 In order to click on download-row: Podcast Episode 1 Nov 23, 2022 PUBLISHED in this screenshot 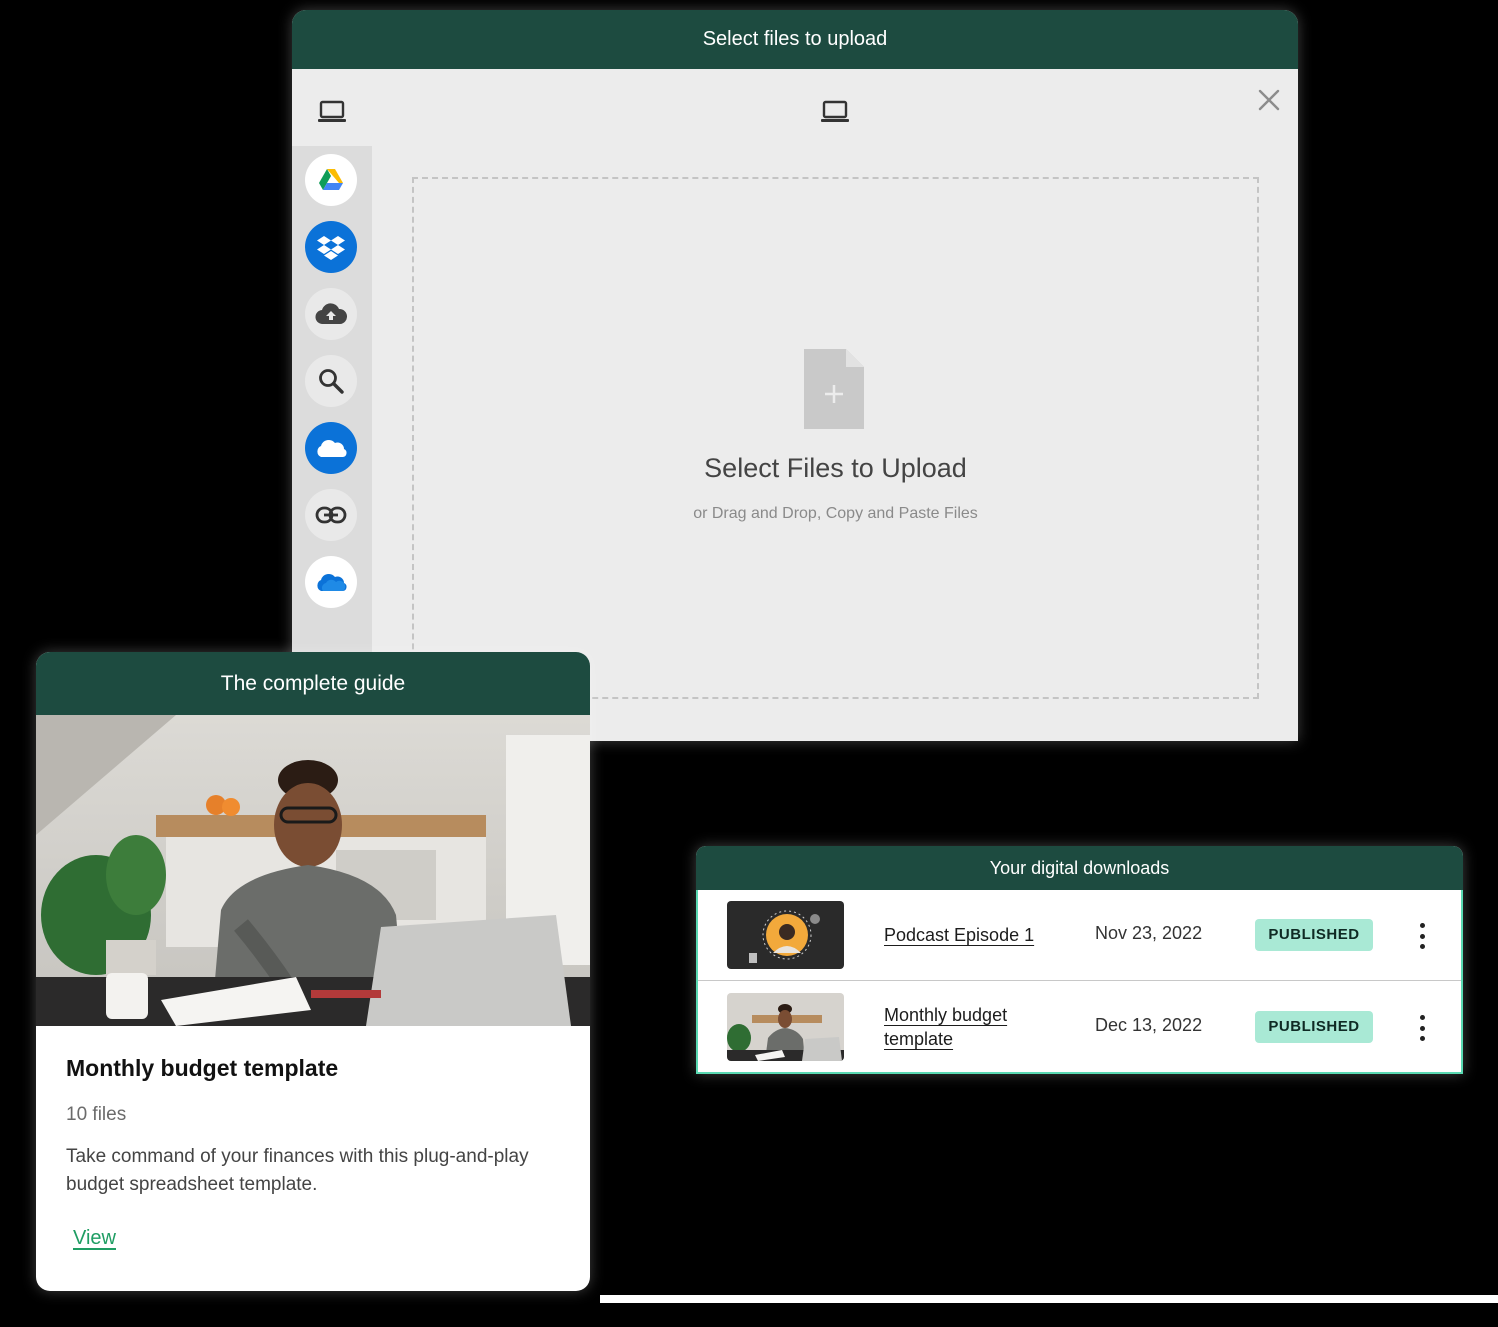, I will do `click(1079, 935)`.